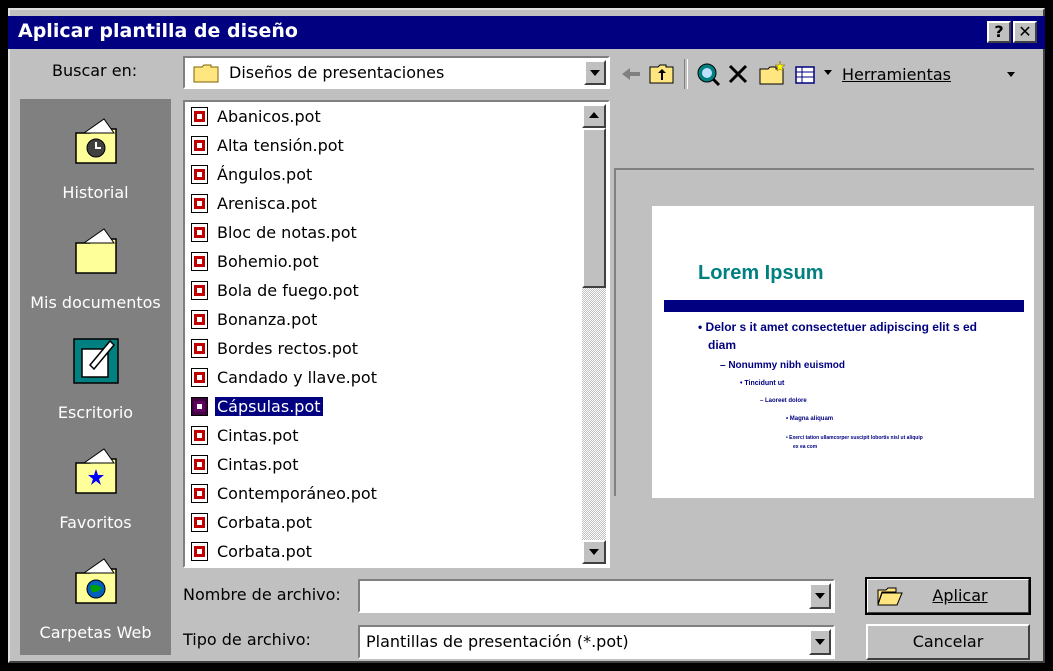 This screenshot has height=671, width=1053. What do you see at coordinates (389, 234) in the screenshot?
I see `list-item: Bloc de notas.pot` at bounding box center [389, 234].